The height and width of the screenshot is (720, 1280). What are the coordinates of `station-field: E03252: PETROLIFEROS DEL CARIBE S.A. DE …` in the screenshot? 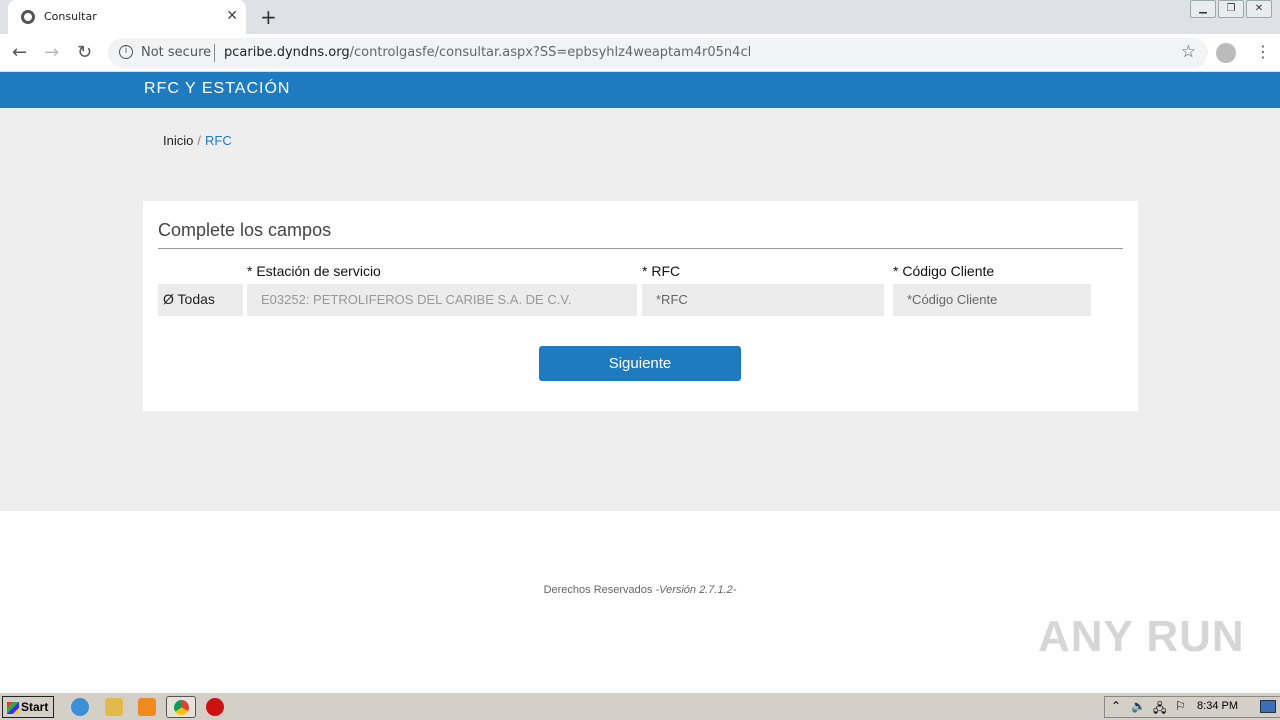 It's located at (442, 300).